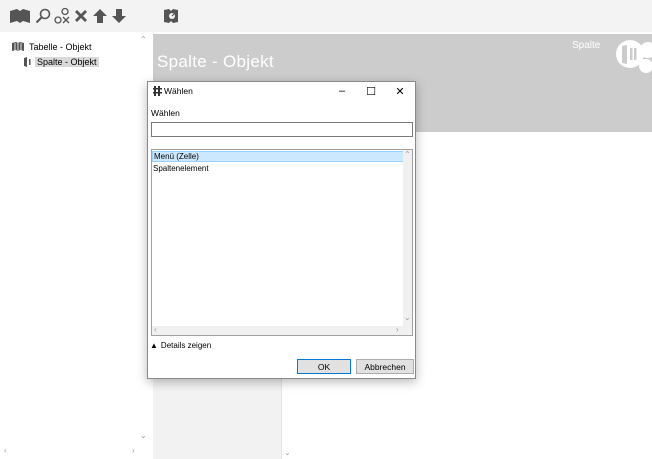 The width and height of the screenshot is (652, 459). Describe the element at coordinates (278, 156) in the screenshot. I see `list-item: Menü (Zelle)` at that location.